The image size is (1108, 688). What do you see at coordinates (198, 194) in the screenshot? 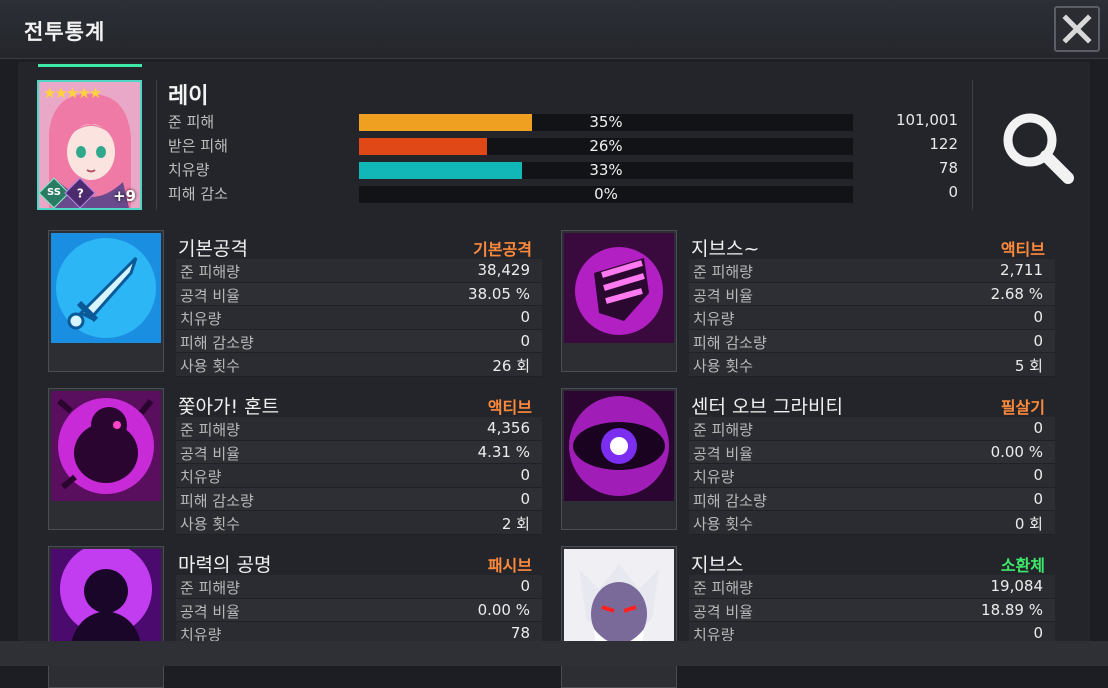
I see `stat-label: 피해 감소` at bounding box center [198, 194].